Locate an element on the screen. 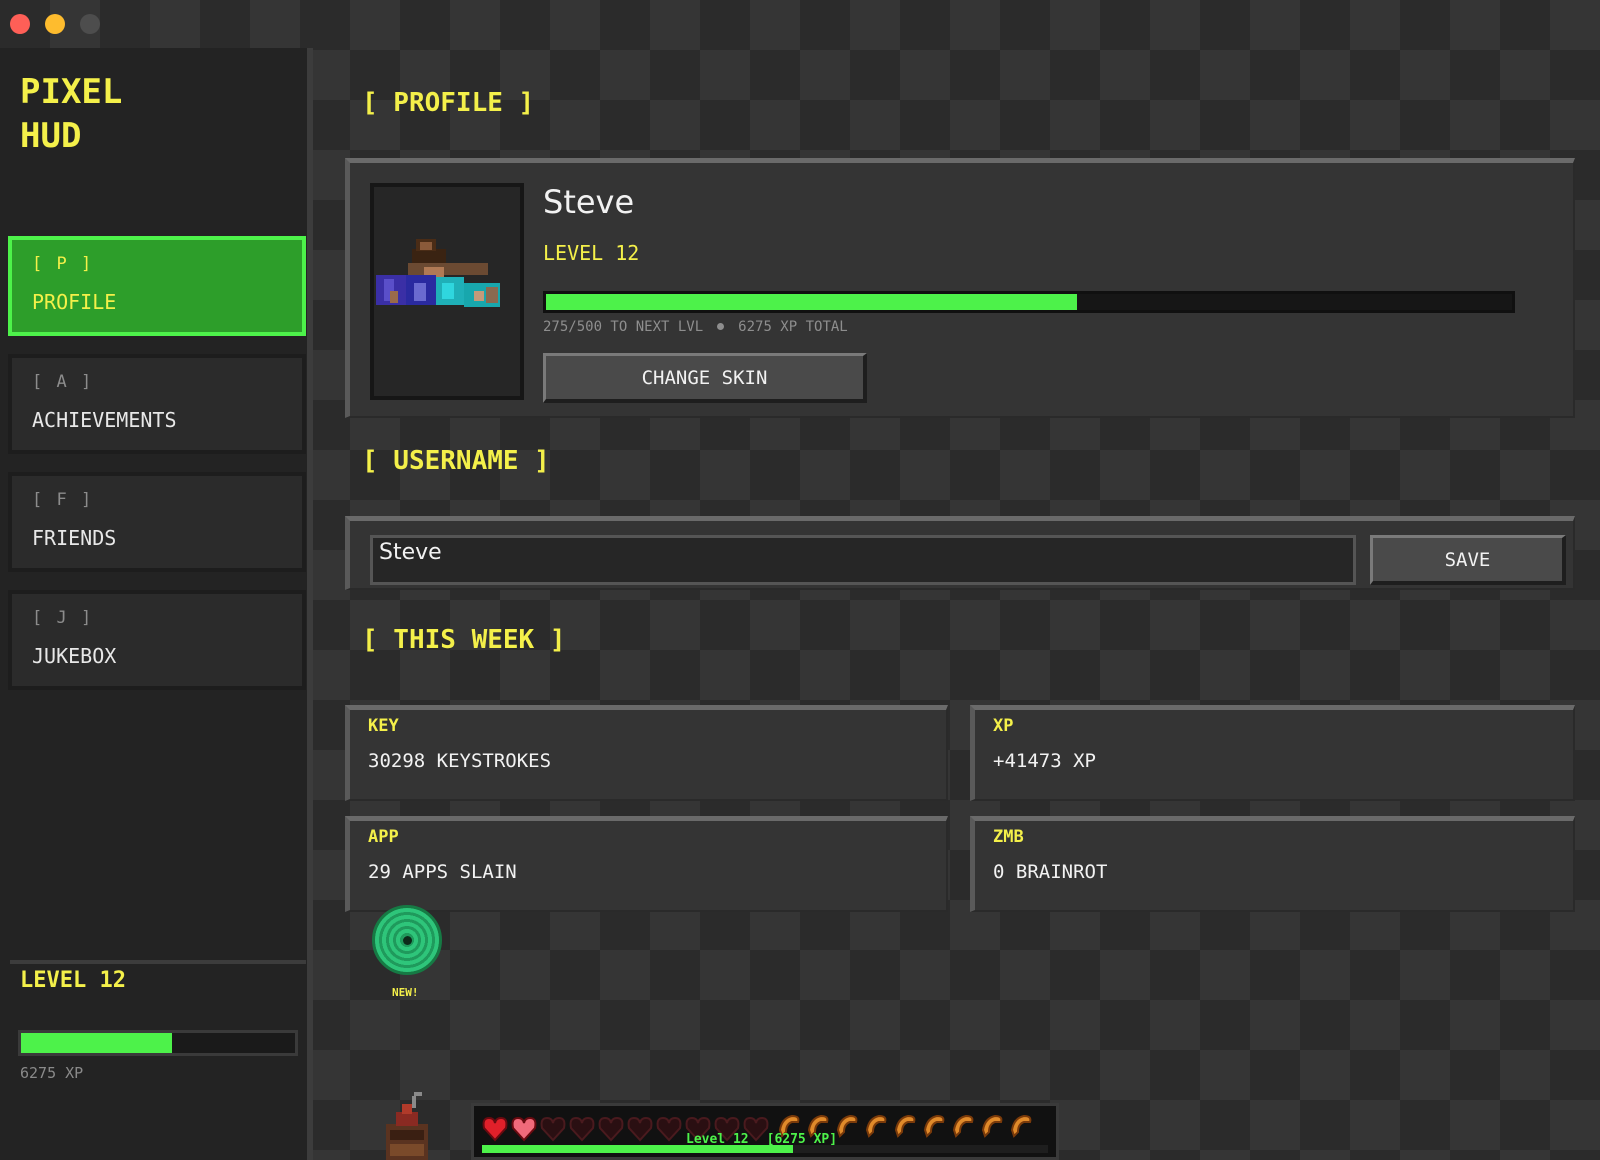  title-bar is located at coordinates (800, 24).